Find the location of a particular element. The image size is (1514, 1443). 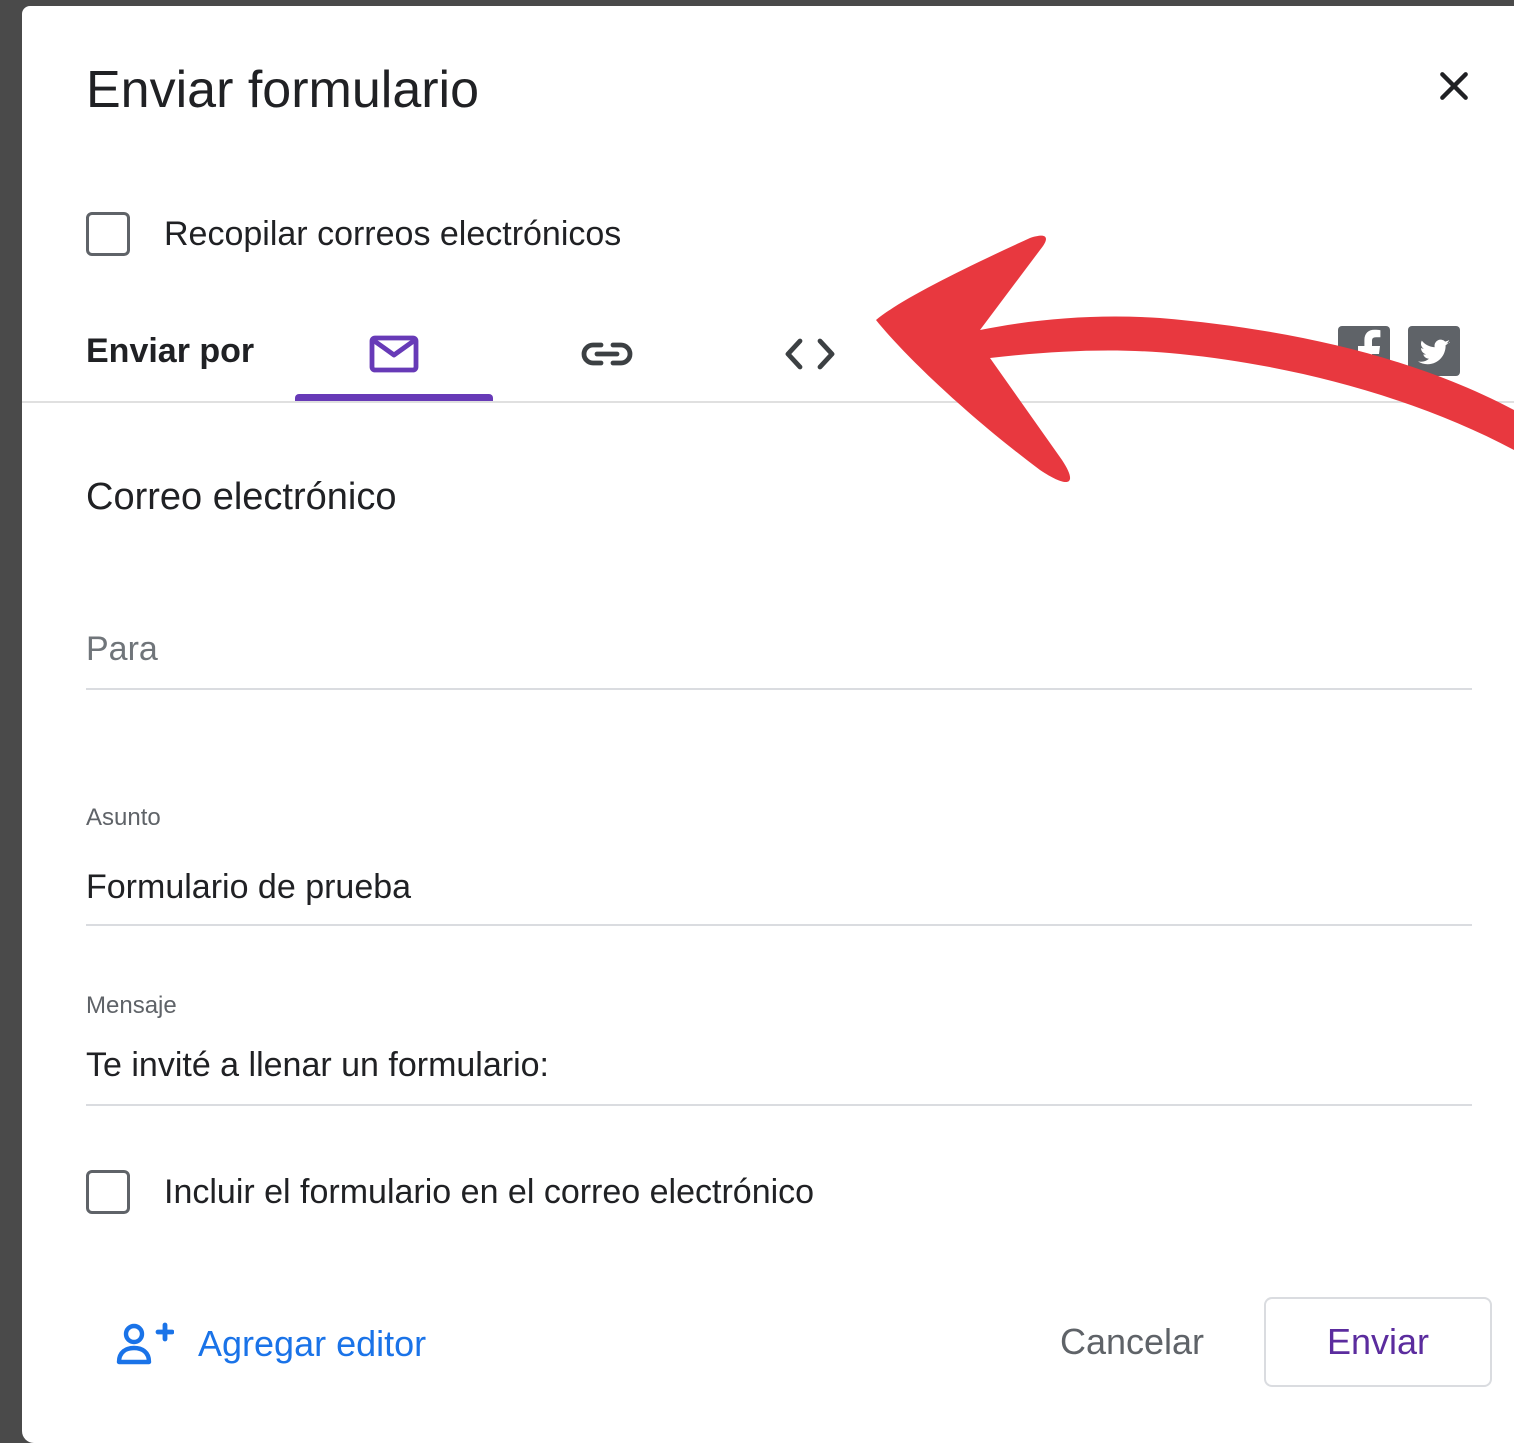

tab-link is located at coordinates (607, 354).